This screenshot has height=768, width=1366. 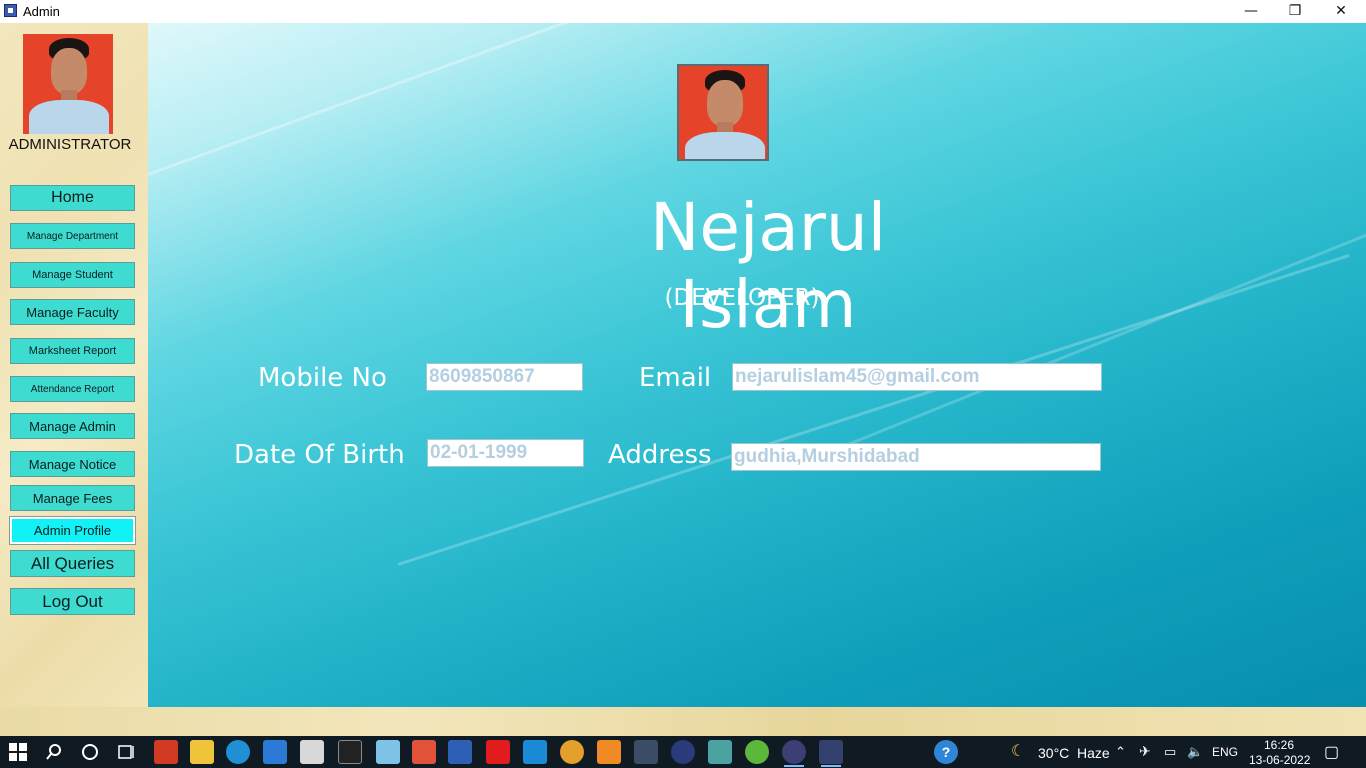 What do you see at coordinates (916, 457) in the screenshot?
I see `address-field` at bounding box center [916, 457].